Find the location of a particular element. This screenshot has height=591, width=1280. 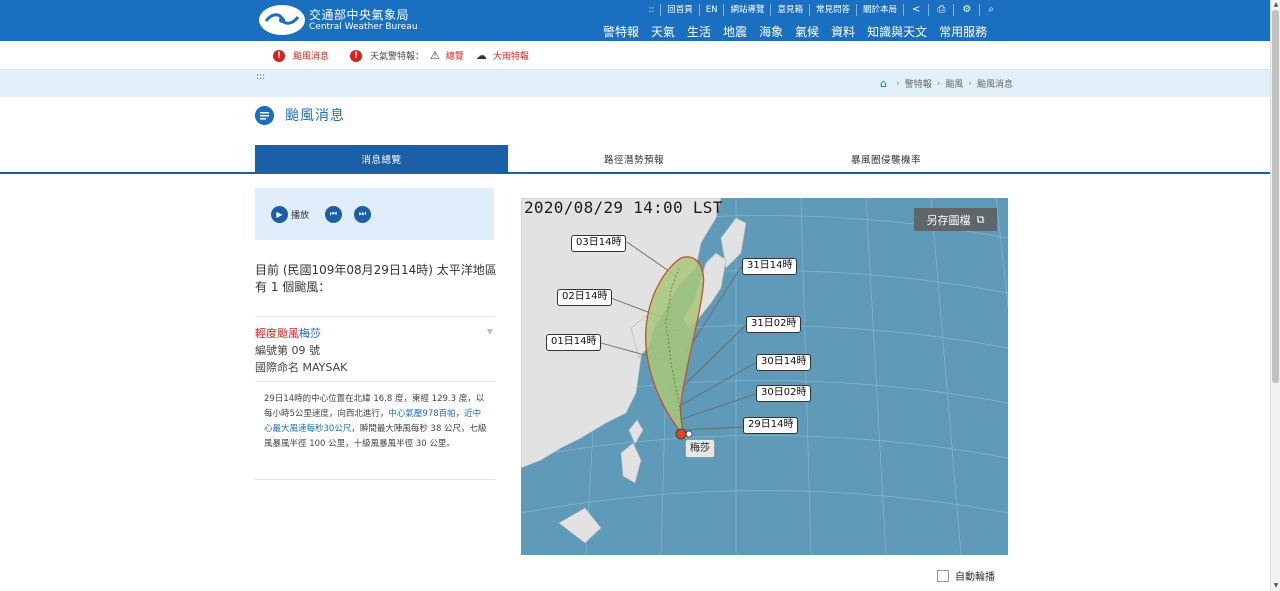

english-link: EN is located at coordinates (711, 10).